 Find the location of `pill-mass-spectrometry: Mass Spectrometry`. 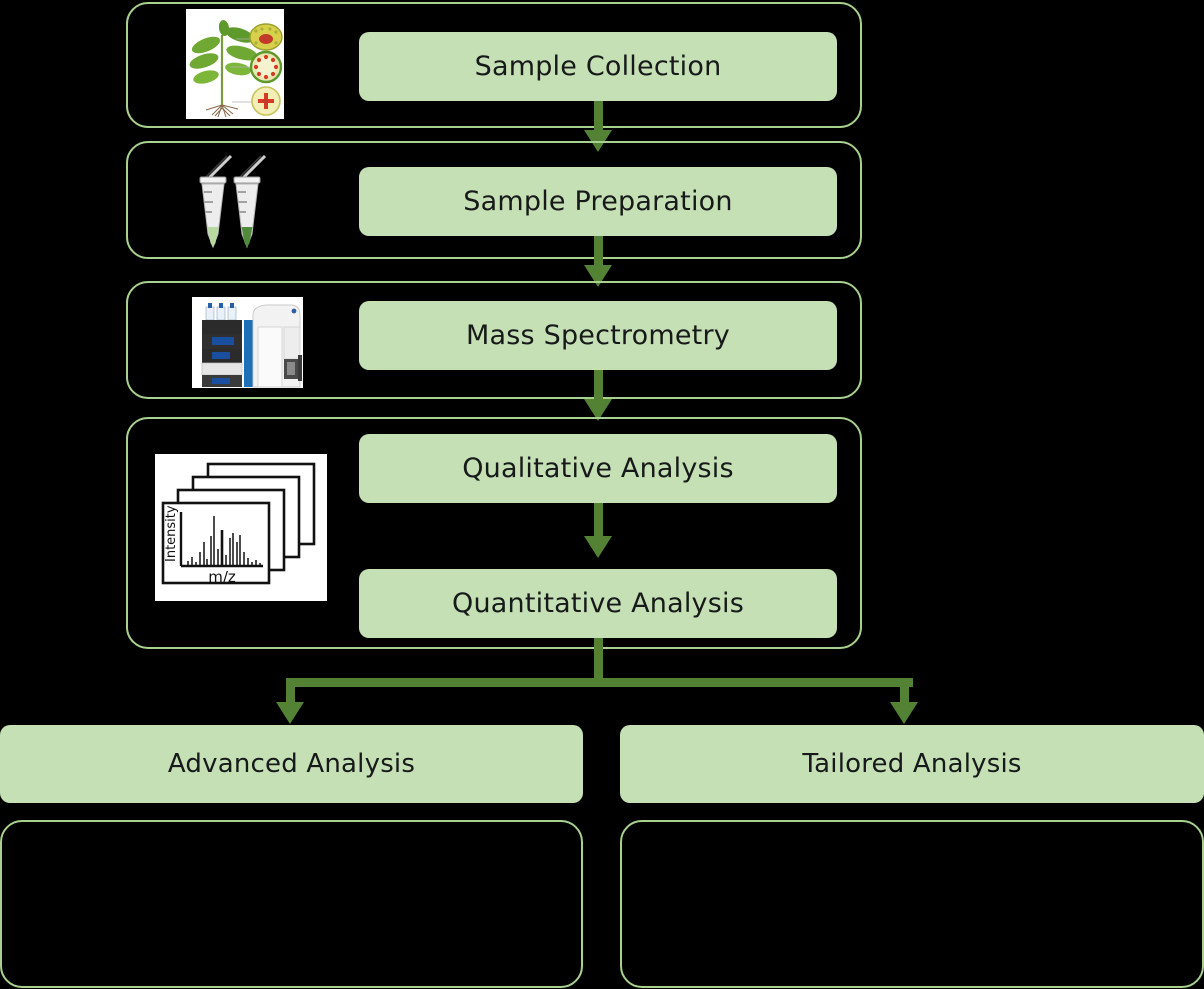

pill-mass-spectrometry: Mass Spectrometry is located at coordinates (598, 335).